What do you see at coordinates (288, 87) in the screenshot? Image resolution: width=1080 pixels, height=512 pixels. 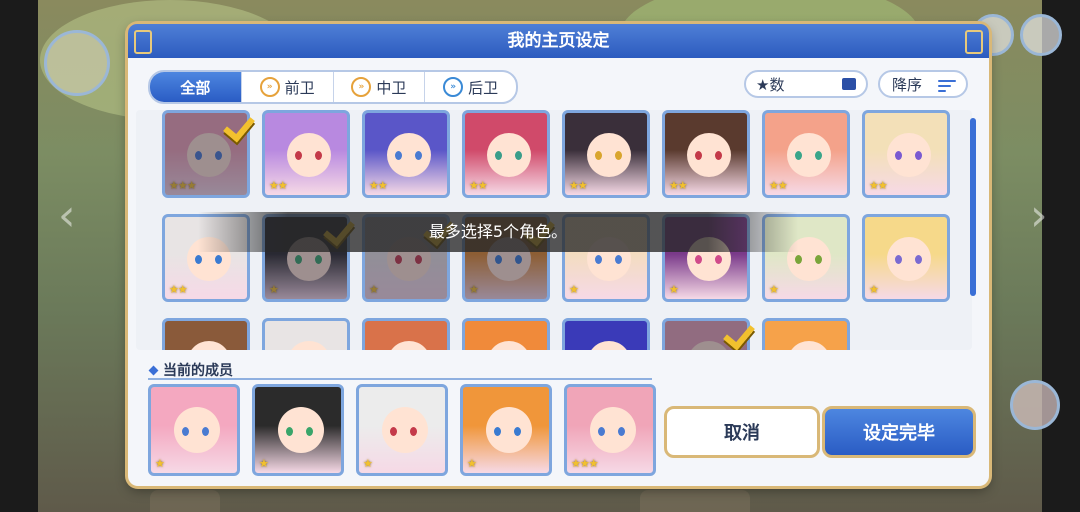 I see `tab-vanguard: » 前卫` at bounding box center [288, 87].